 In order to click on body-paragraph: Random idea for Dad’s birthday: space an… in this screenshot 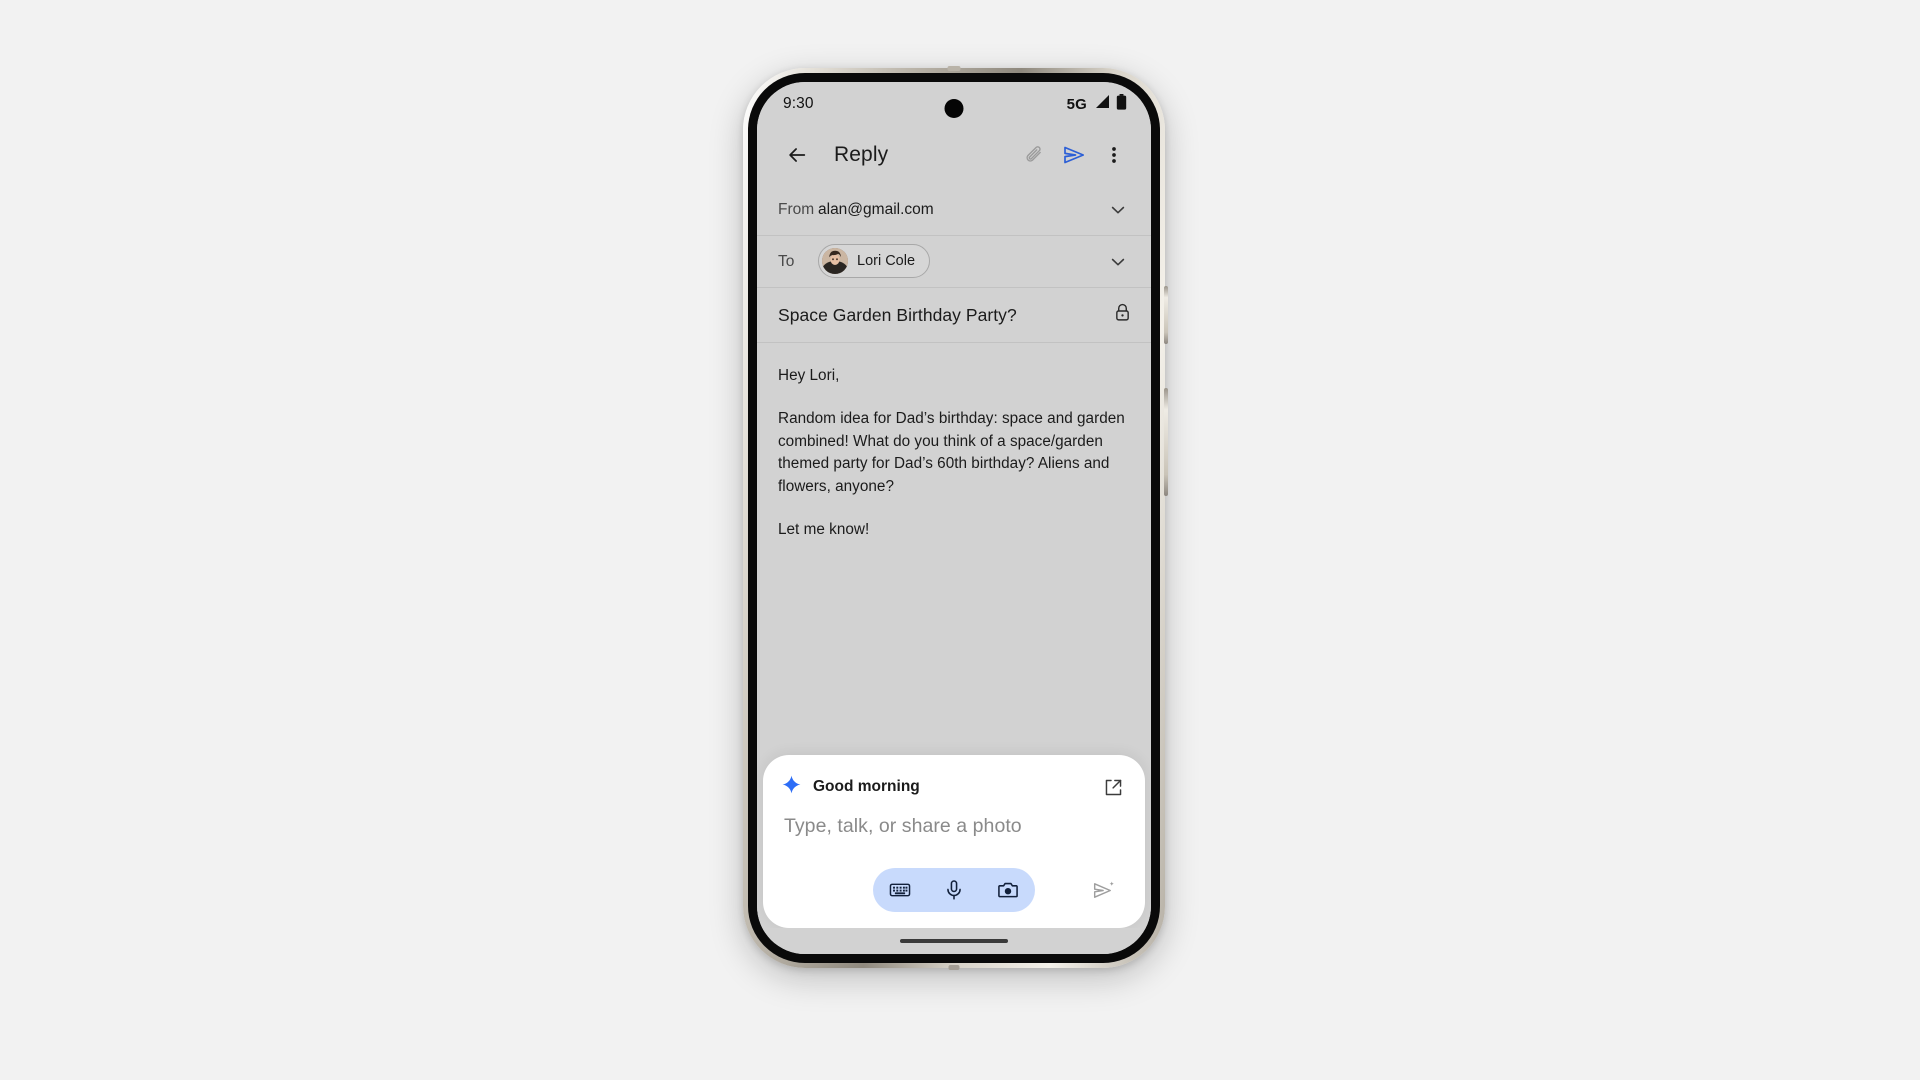, I will do `click(951, 452)`.